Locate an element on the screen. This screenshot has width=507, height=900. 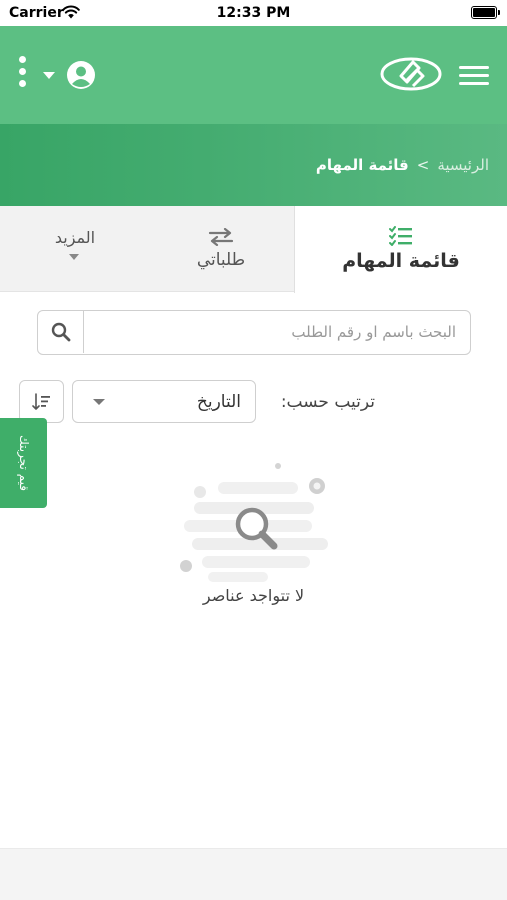
user-circle-icon is located at coordinates (81, 75).